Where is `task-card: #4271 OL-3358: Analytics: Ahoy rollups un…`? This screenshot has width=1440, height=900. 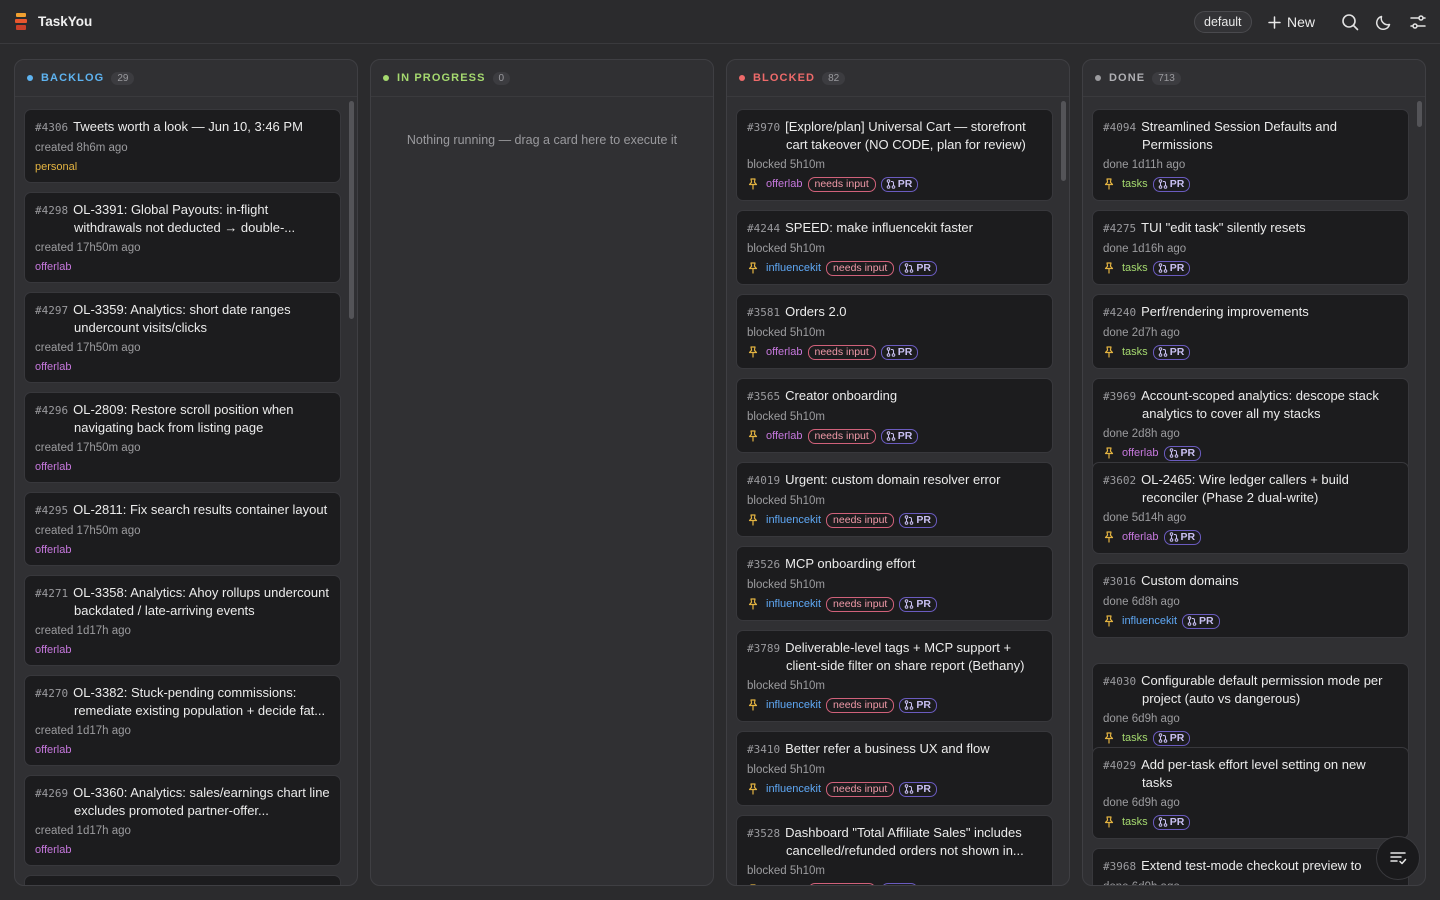
task-card: #4271 OL-3358: Analytics: Ahoy rollups un… is located at coordinates (182, 620).